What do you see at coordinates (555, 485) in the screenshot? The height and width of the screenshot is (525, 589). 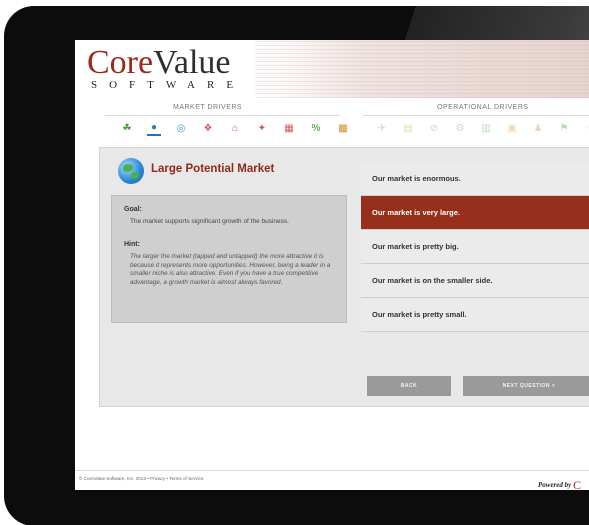 I see `powered-by-text: Powered by` at bounding box center [555, 485].